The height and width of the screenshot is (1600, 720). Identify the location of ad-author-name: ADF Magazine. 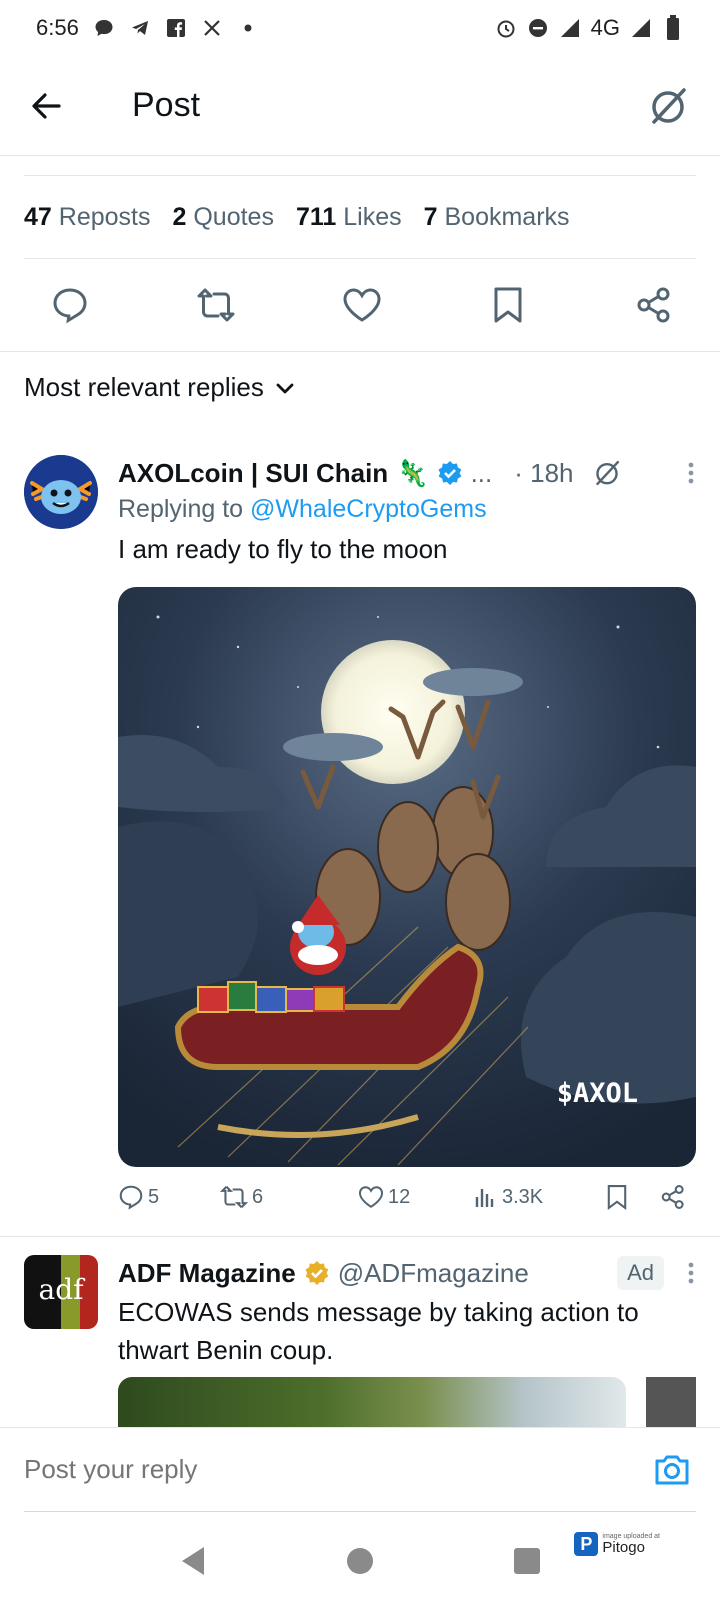
(207, 1273).